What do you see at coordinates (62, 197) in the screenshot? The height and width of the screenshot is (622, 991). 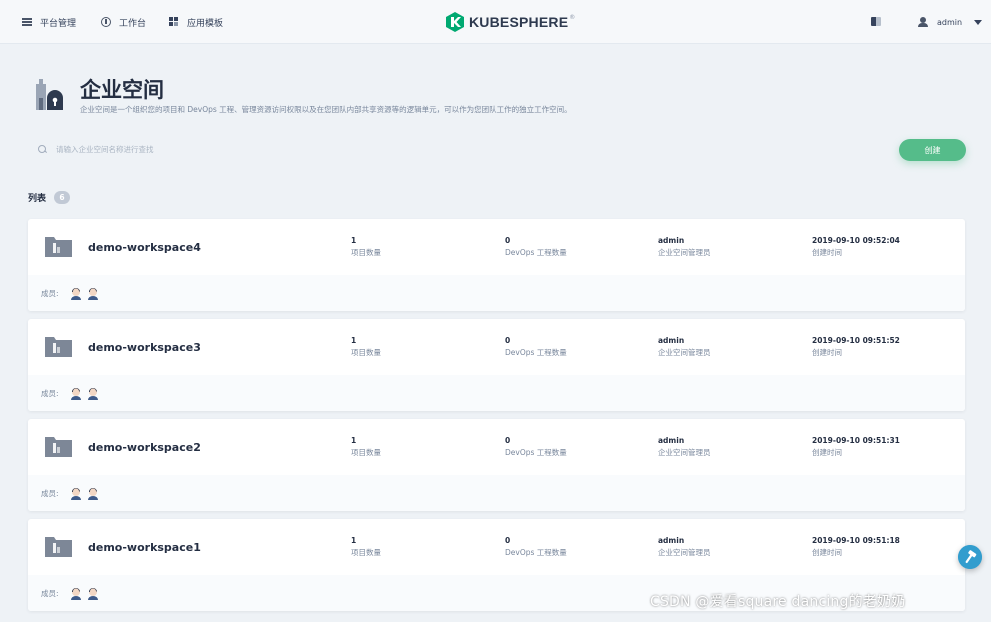 I see `list-count-badge: 6` at bounding box center [62, 197].